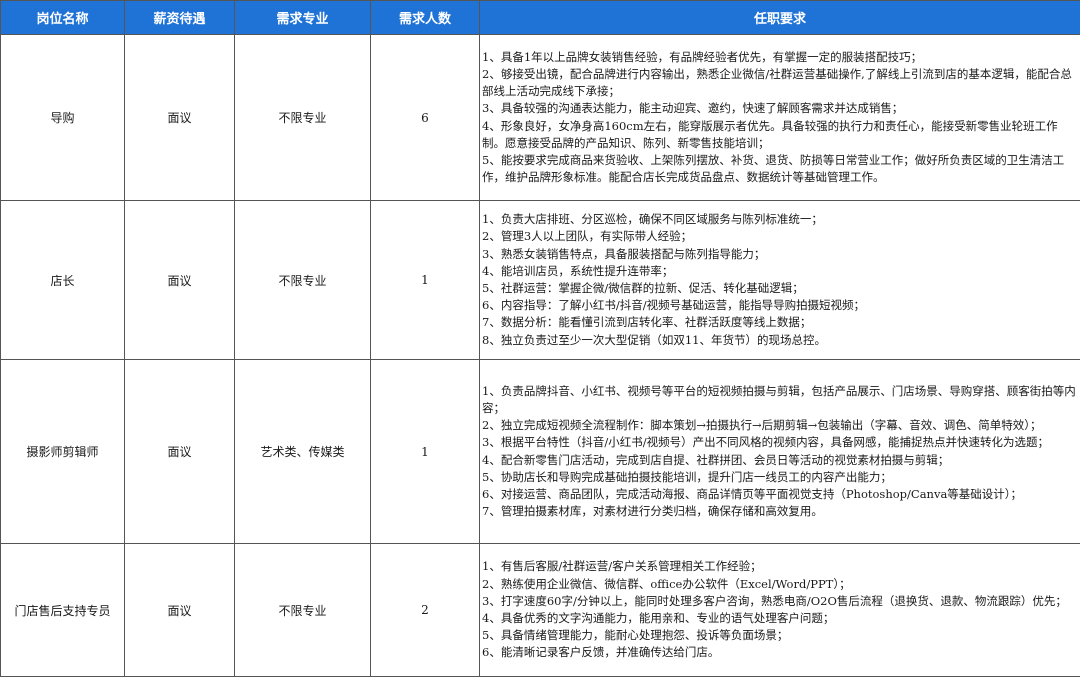  Describe the element at coordinates (179, 17) in the screenshot. I see `header-salary: 薪资待遇` at that location.